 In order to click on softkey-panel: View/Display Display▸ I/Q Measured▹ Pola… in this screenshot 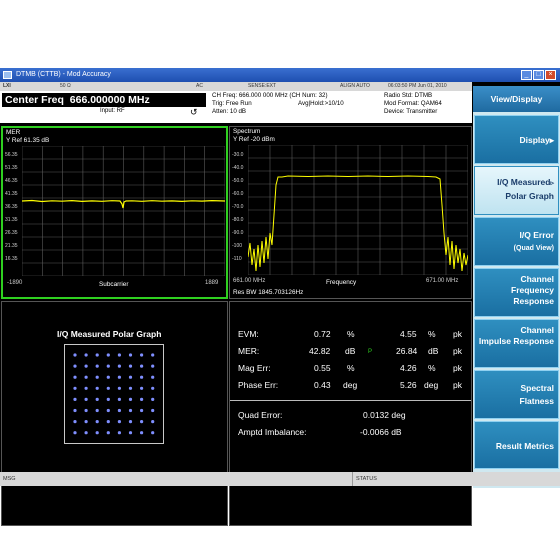, I will do `click(516, 287)`.